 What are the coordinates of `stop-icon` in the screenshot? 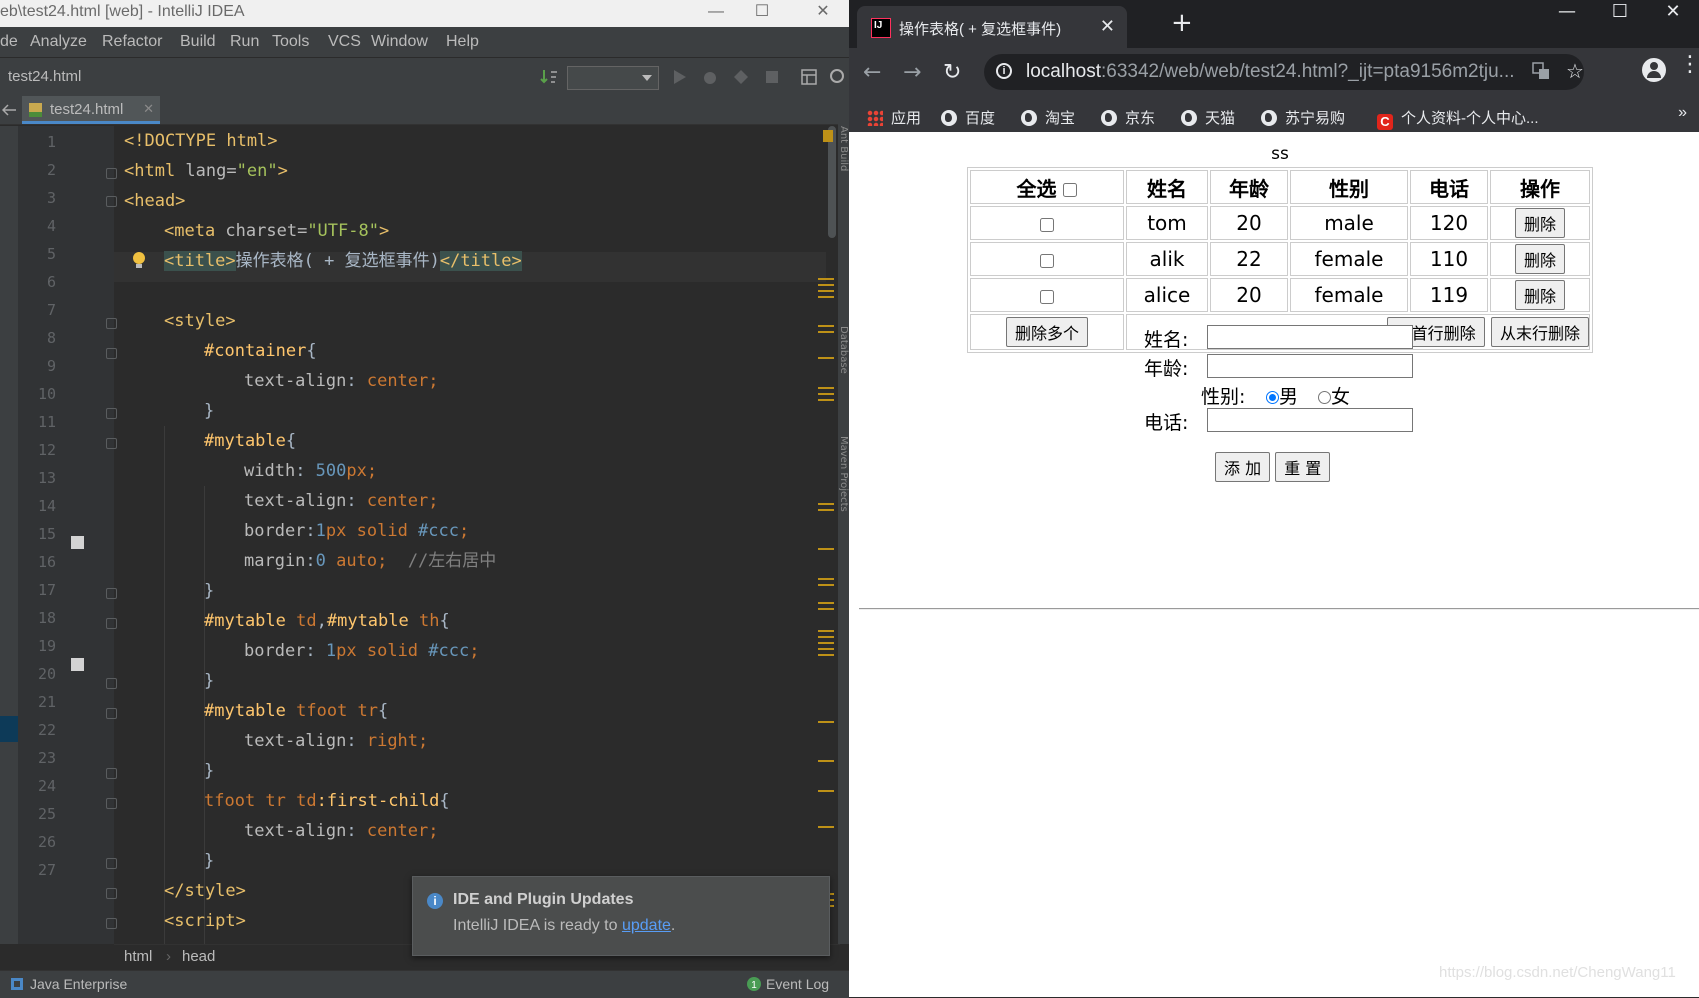 It's located at (772, 77).